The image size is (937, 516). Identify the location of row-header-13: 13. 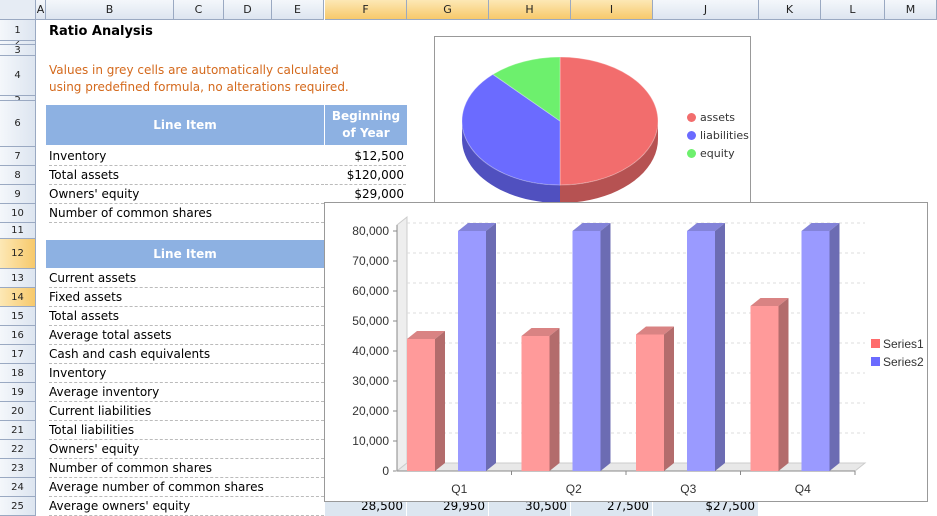
(18, 278).